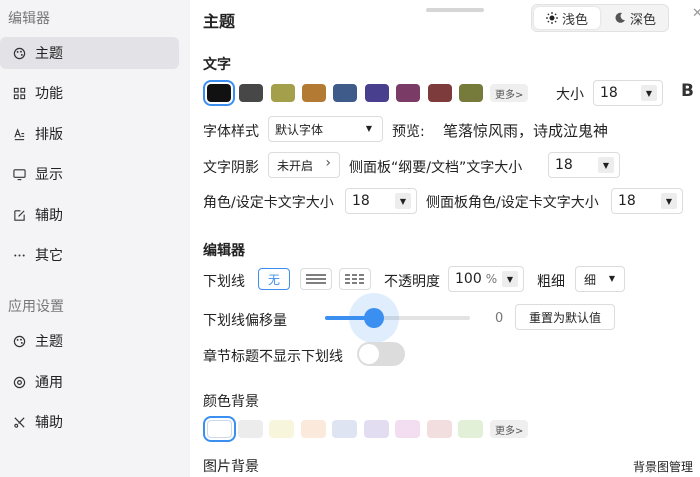  I want to click on font-style-value: 默认字体, so click(299, 129).